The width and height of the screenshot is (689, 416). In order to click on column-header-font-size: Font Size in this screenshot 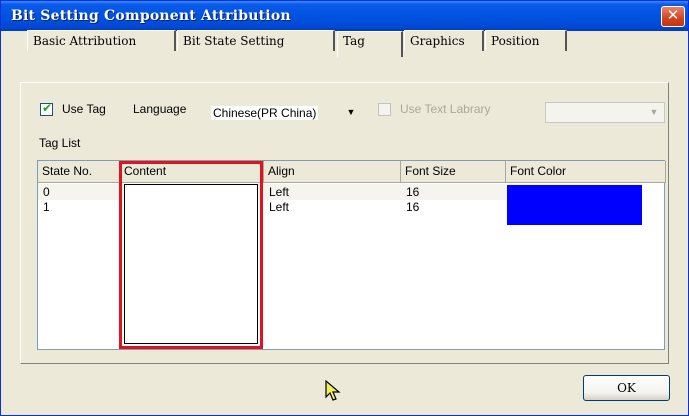, I will do `click(453, 172)`.